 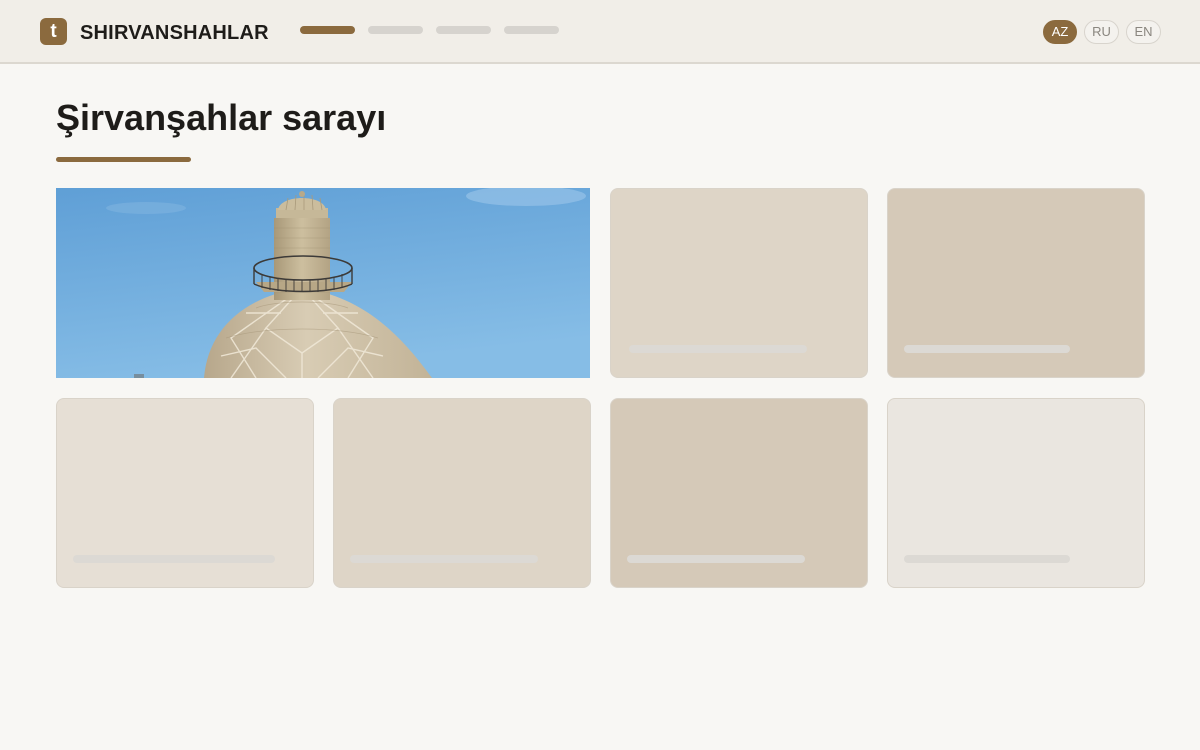 I want to click on site-name: SHIRVANSHAHLAR, so click(x=174, y=33).